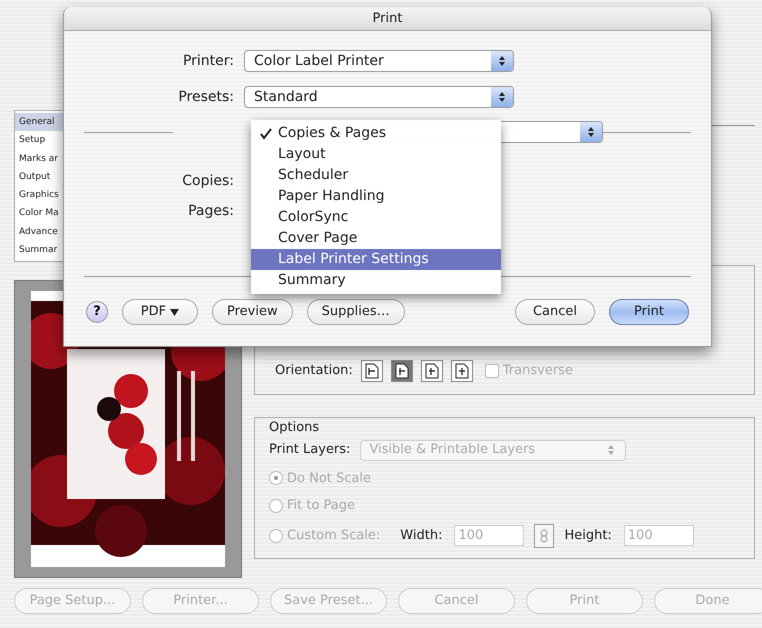 Image resolution: width=762 pixels, height=628 pixels. Describe the element at coordinates (205, 97) in the screenshot. I see `field-label: Presets:` at that location.